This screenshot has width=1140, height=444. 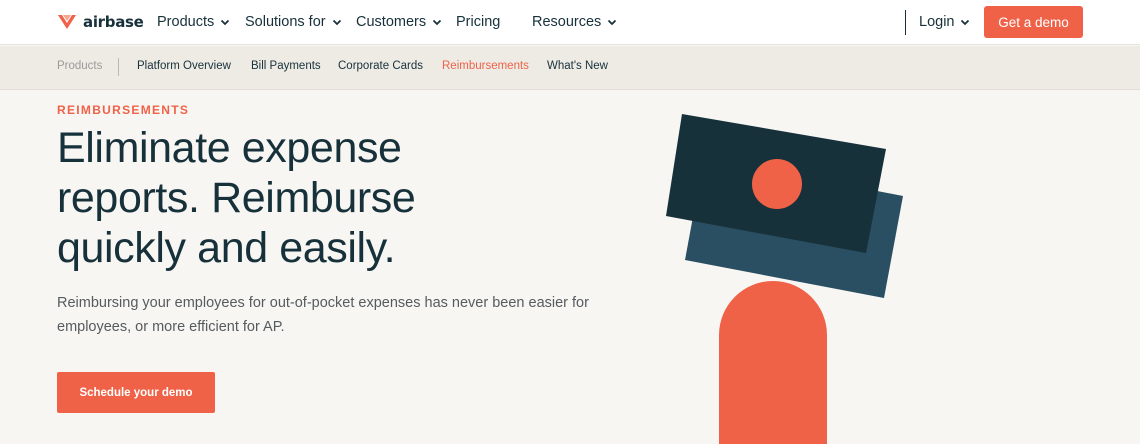 I want to click on airbase-logo: airbase, so click(x=100, y=22).